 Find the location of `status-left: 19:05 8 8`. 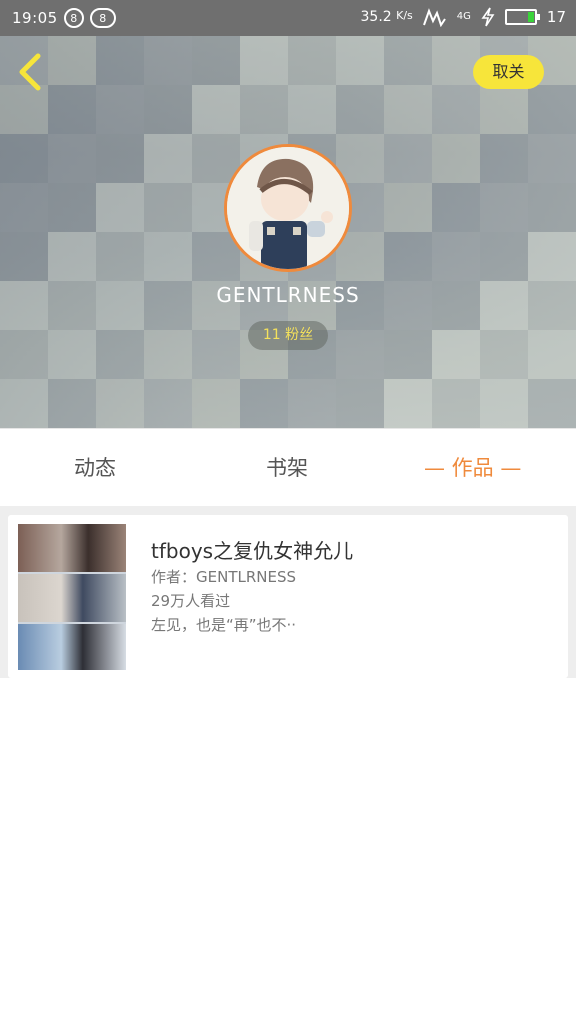

status-left: 19:05 8 8 is located at coordinates (64, 18).